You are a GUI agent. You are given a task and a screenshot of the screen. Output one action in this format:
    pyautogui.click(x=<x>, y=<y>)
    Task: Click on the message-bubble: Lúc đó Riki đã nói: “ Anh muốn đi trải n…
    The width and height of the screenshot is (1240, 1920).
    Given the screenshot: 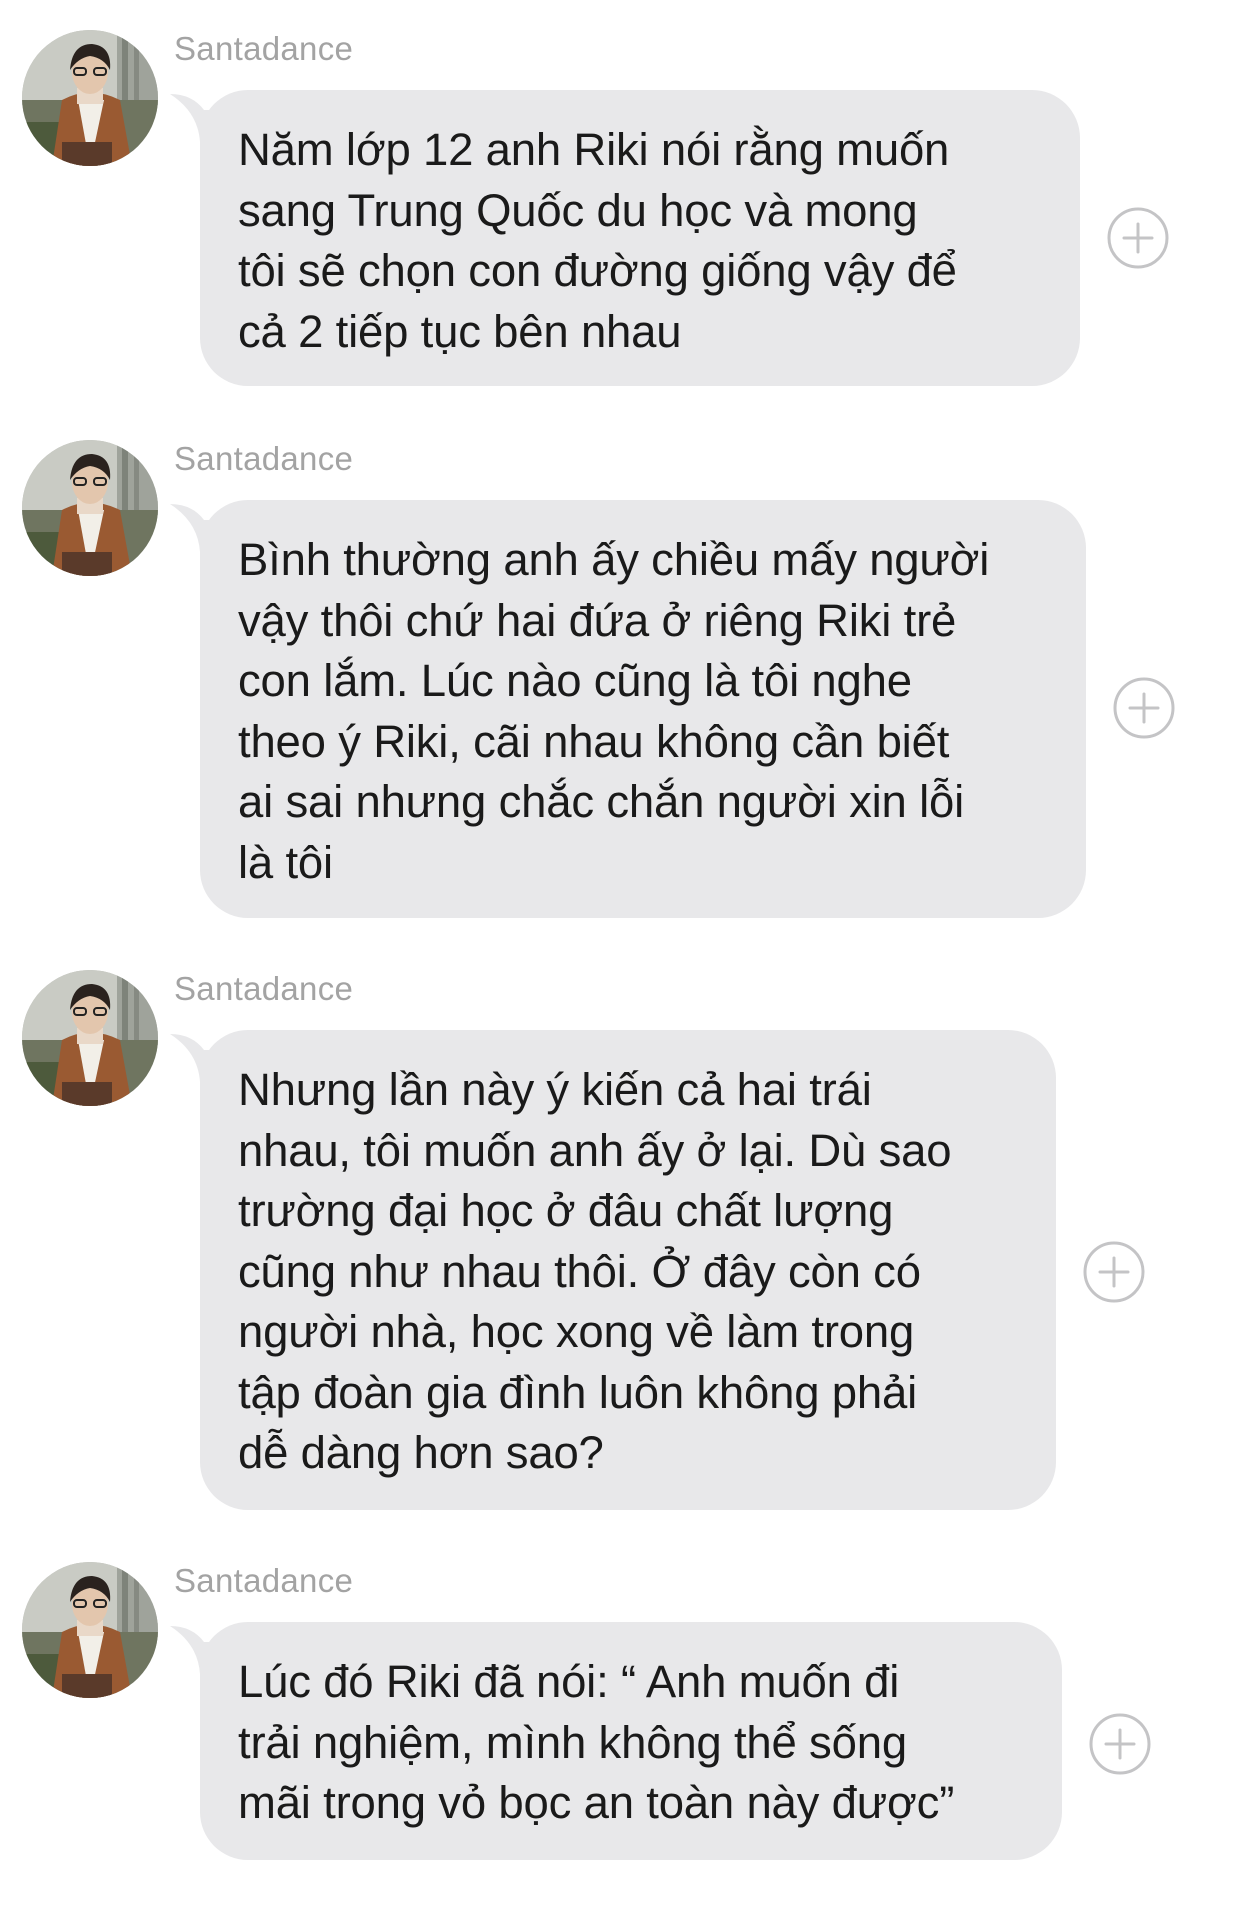 What is the action you would take?
    pyautogui.click(x=631, y=1741)
    